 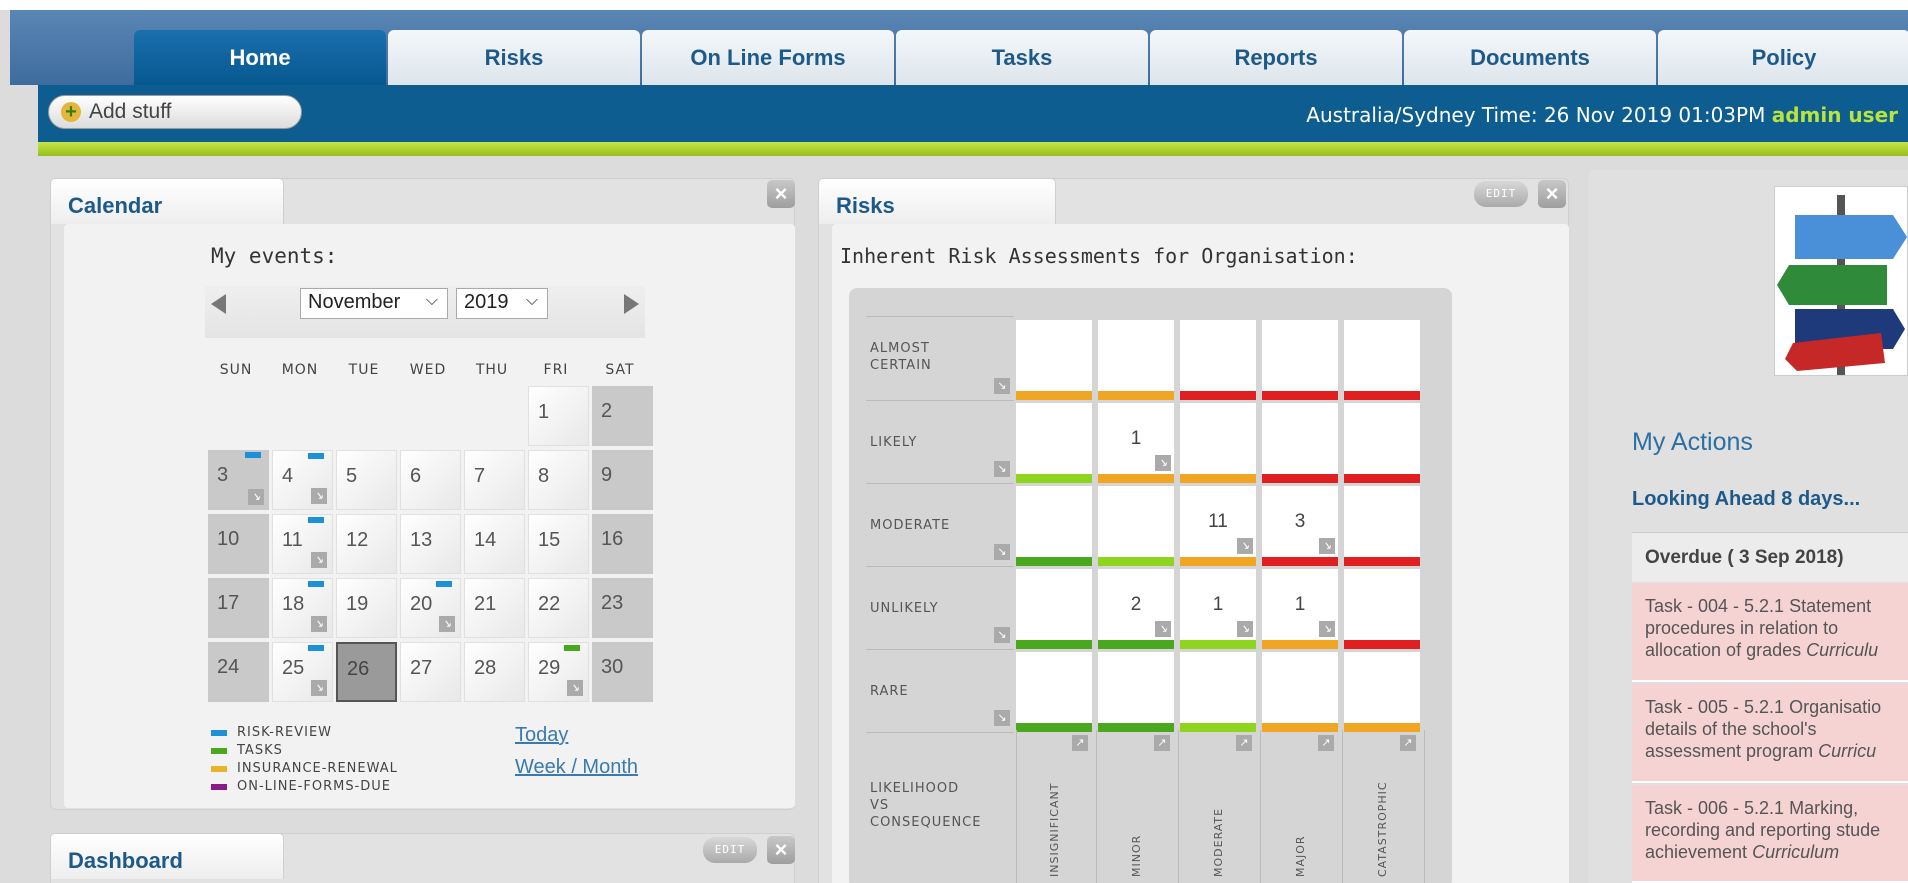 What do you see at coordinates (558, 544) in the screenshot?
I see `calendar-day-15: 15` at bounding box center [558, 544].